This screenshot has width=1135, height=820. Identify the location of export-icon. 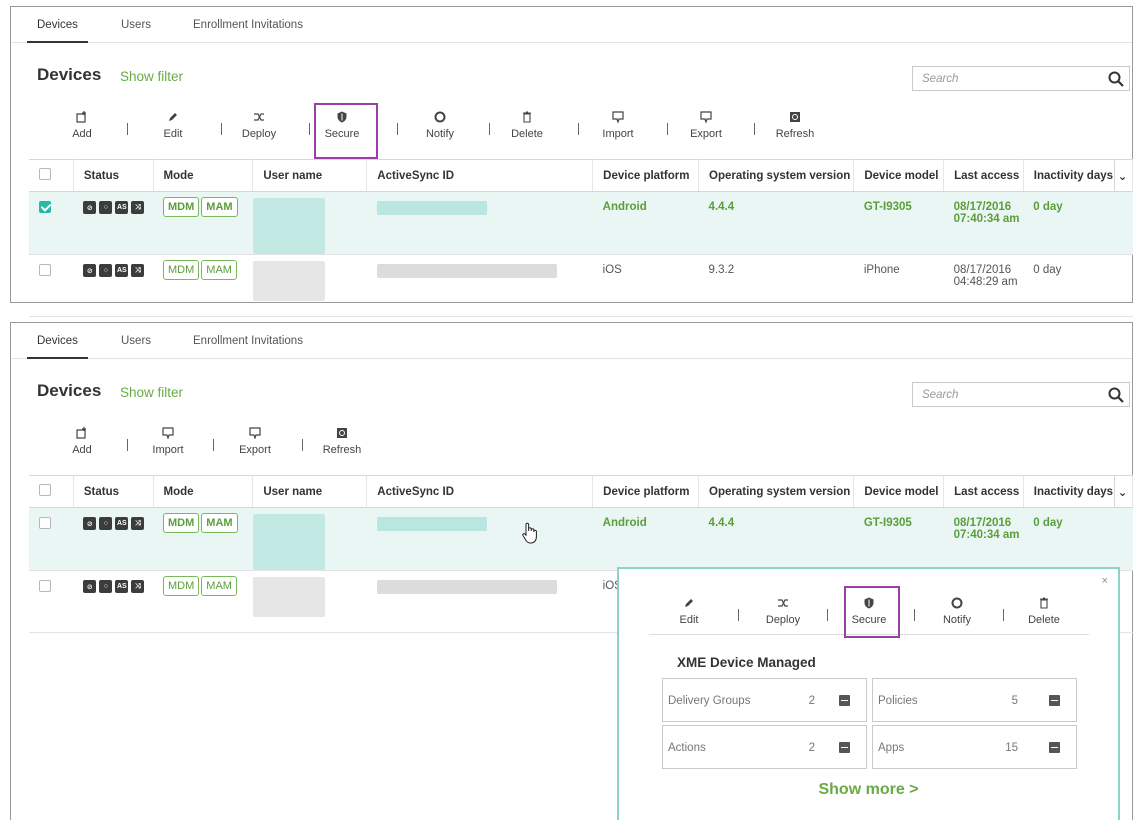
(255, 435).